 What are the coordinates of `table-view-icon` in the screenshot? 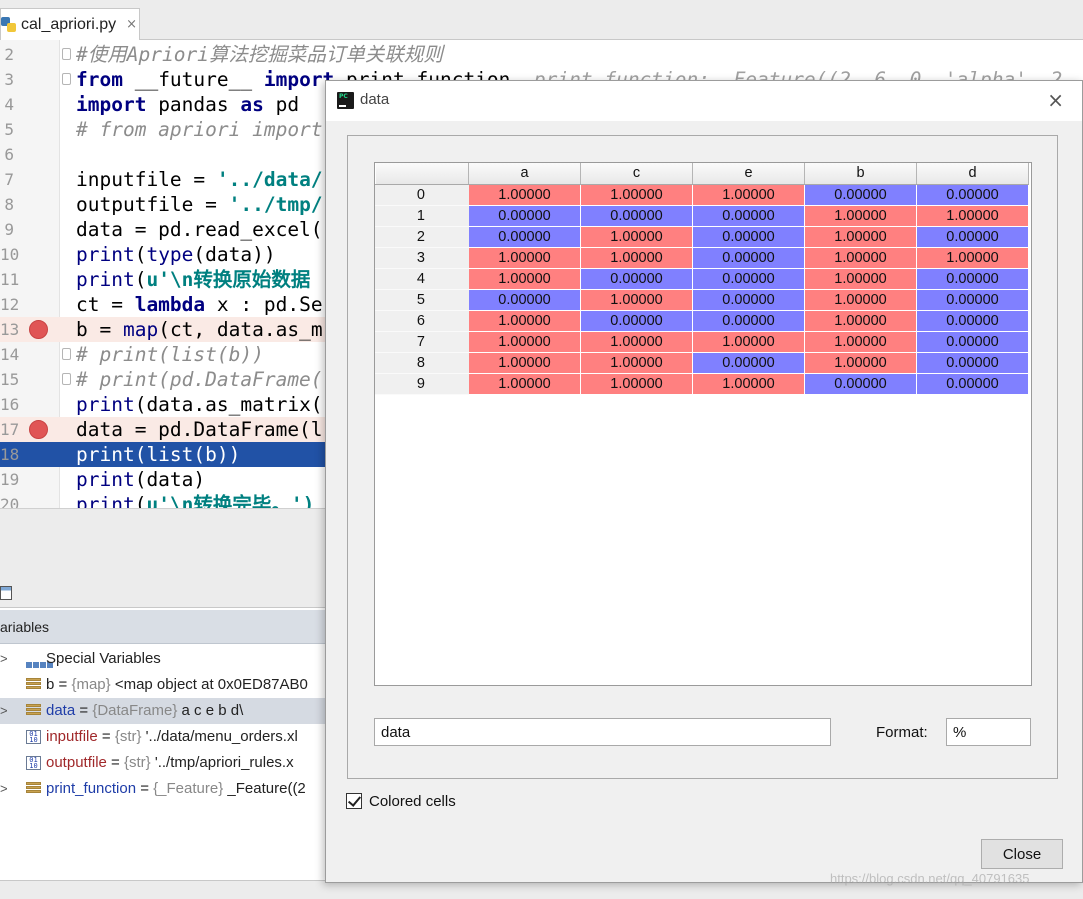 It's located at (6, 593).